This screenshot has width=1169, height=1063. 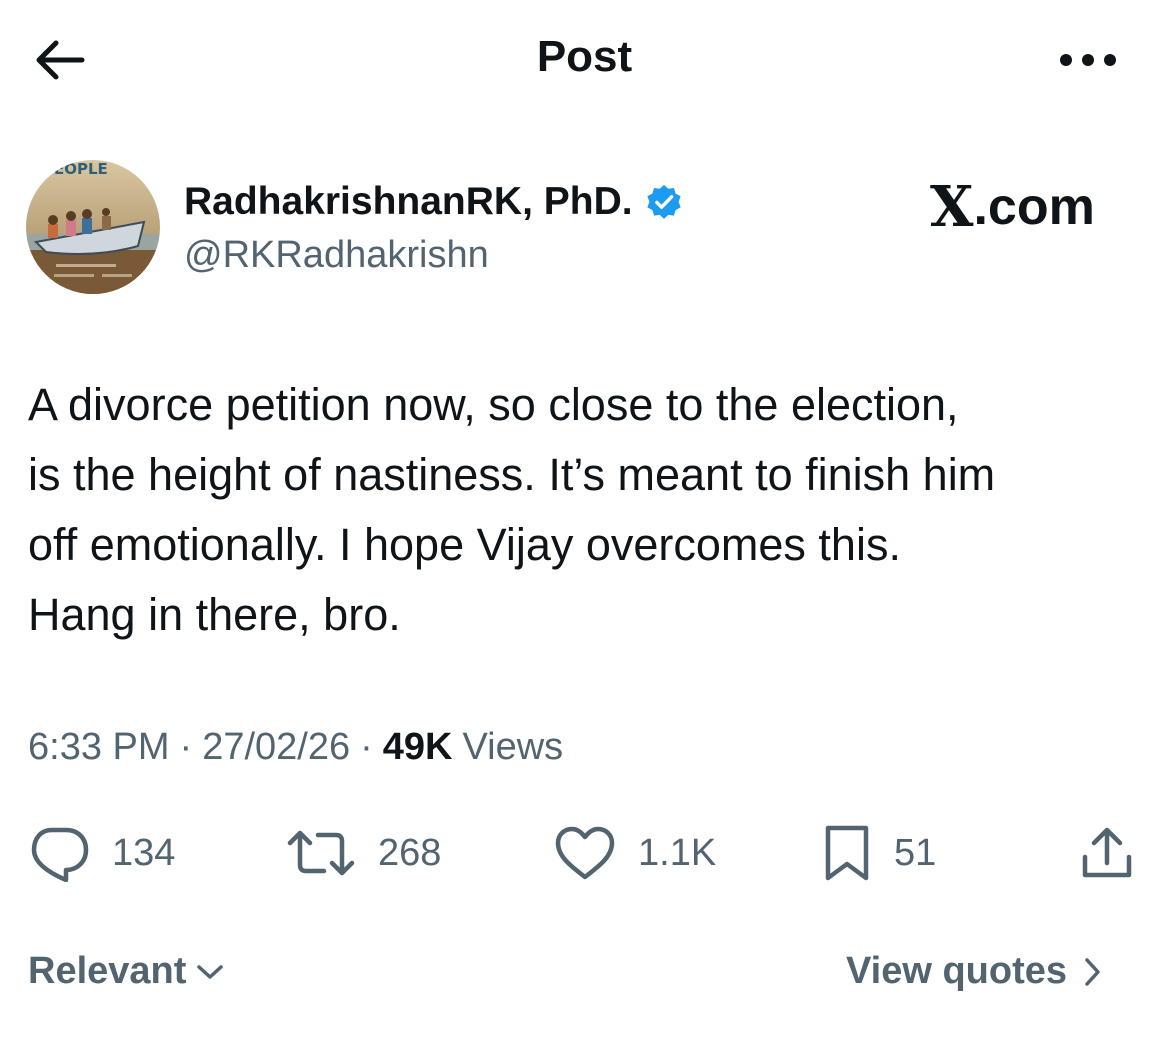 What do you see at coordinates (418, 747) in the screenshot?
I see `views-count: 49K` at bounding box center [418, 747].